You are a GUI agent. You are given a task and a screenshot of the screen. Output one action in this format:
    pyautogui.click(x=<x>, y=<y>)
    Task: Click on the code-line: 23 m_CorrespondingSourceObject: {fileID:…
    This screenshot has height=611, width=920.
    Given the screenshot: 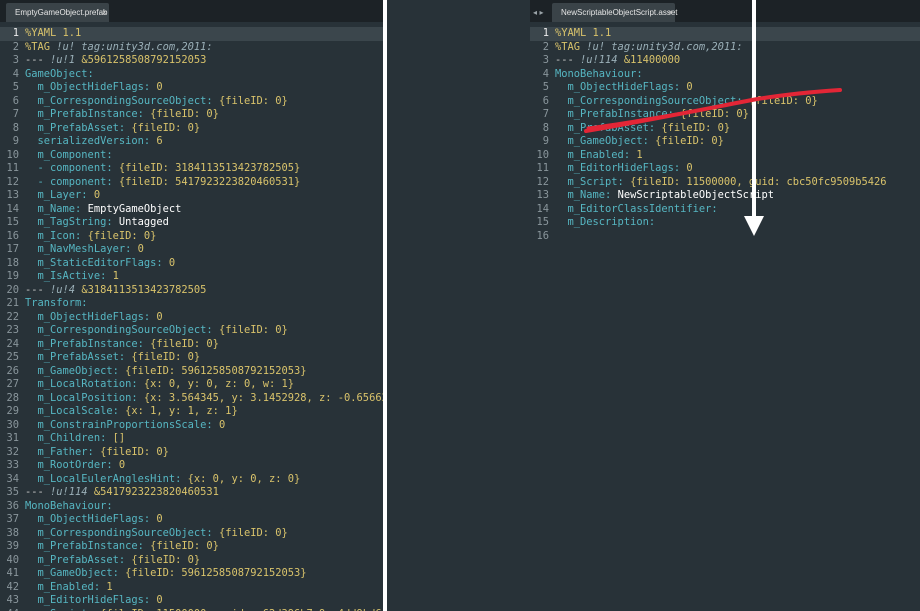 What is the action you would take?
    pyautogui.click(x=193, y=331)
    